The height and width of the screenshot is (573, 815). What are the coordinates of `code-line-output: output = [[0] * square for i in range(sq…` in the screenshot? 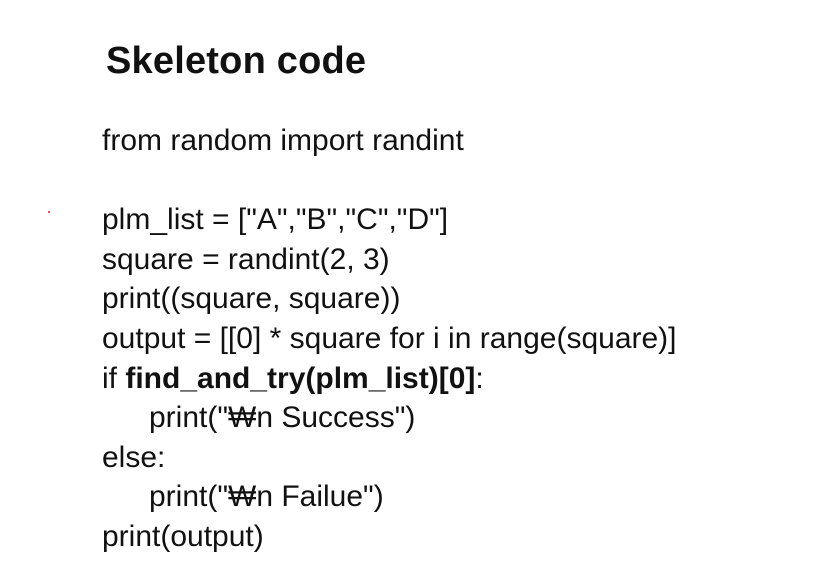 It's located at (389, 338).